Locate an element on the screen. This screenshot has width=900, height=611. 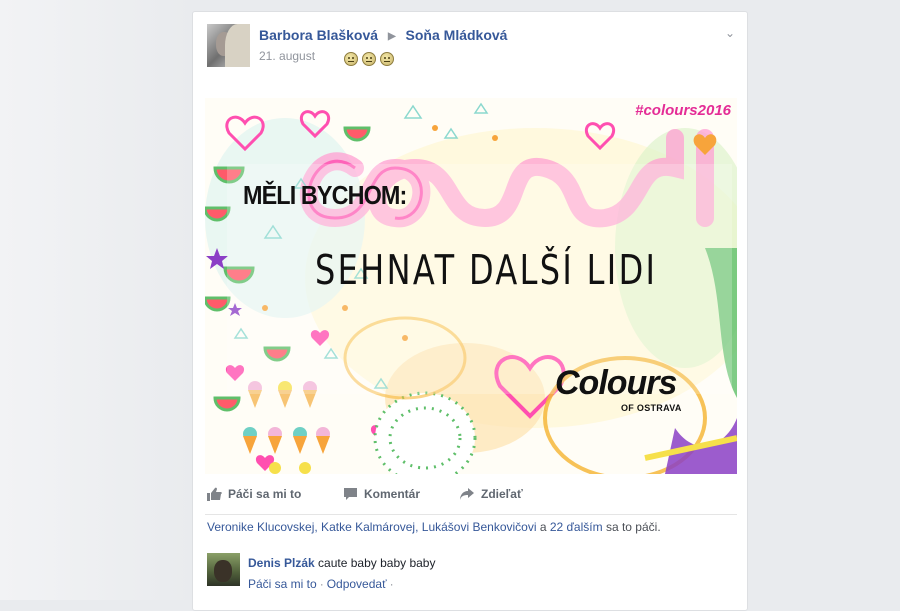
post-options-chevron-icon: ⌄ is located at coordinates (730, 33).